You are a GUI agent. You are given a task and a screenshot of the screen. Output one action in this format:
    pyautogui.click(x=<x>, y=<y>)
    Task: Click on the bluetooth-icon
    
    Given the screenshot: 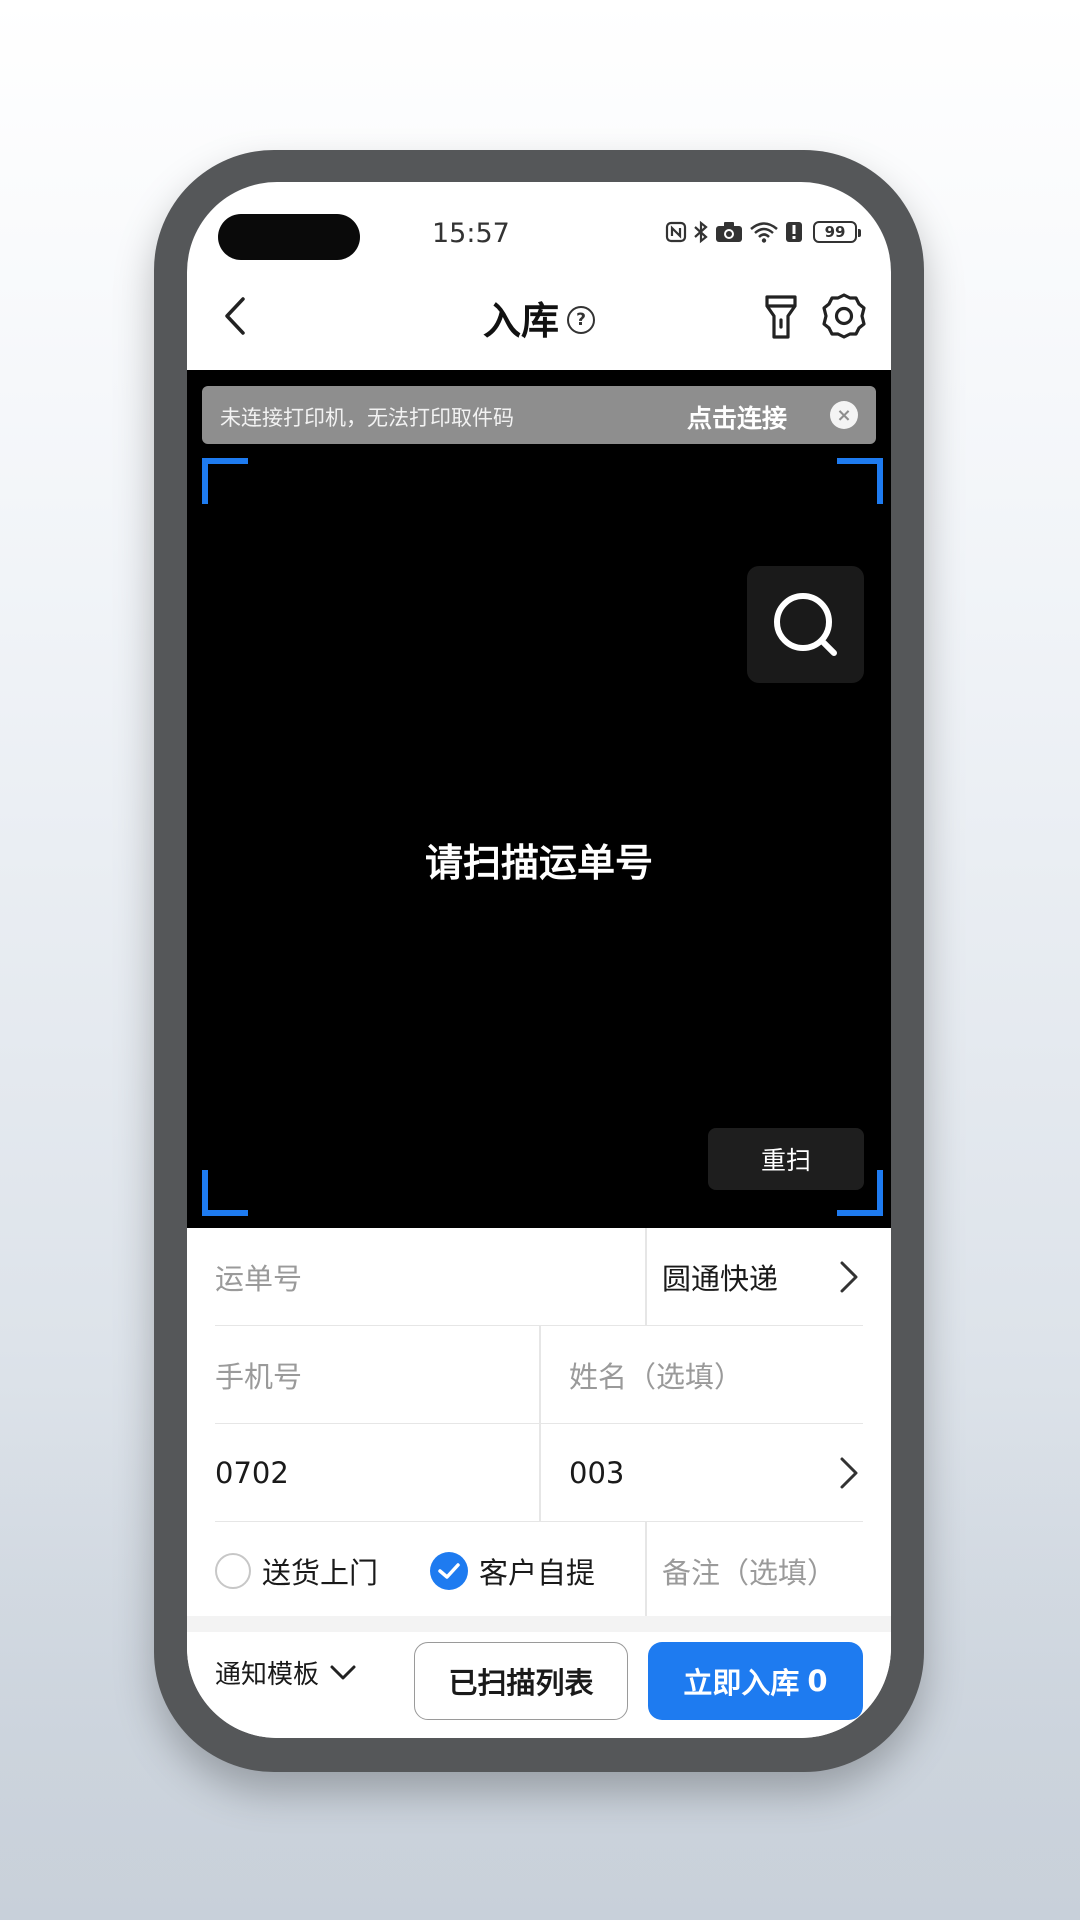 What is the action you would take?
    pyautogui.click(x=701, y=232)
    